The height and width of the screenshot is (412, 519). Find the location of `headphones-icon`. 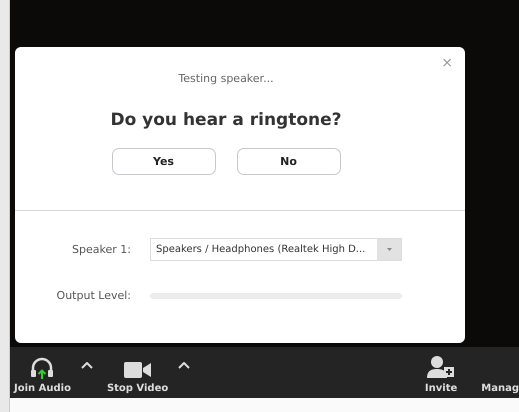

headphones-icon is located at coordinates (42, 368).